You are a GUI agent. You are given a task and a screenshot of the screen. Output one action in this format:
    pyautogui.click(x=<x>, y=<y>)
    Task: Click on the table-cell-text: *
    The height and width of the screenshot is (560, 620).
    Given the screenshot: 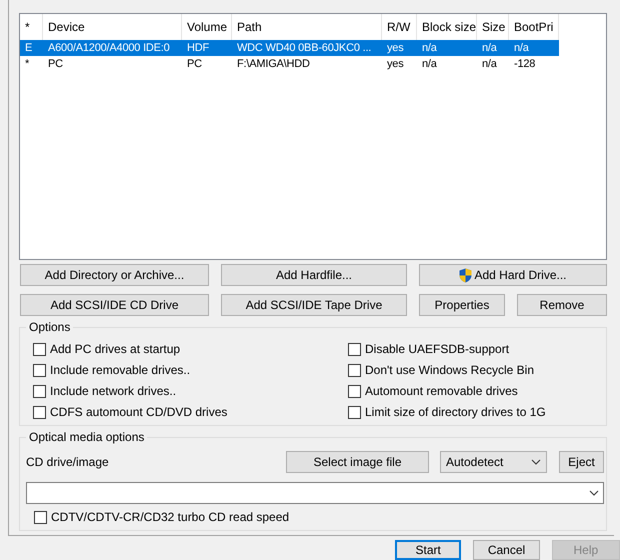 What is the action you would take?
    pyautogui.click(x=27, y=64)
    